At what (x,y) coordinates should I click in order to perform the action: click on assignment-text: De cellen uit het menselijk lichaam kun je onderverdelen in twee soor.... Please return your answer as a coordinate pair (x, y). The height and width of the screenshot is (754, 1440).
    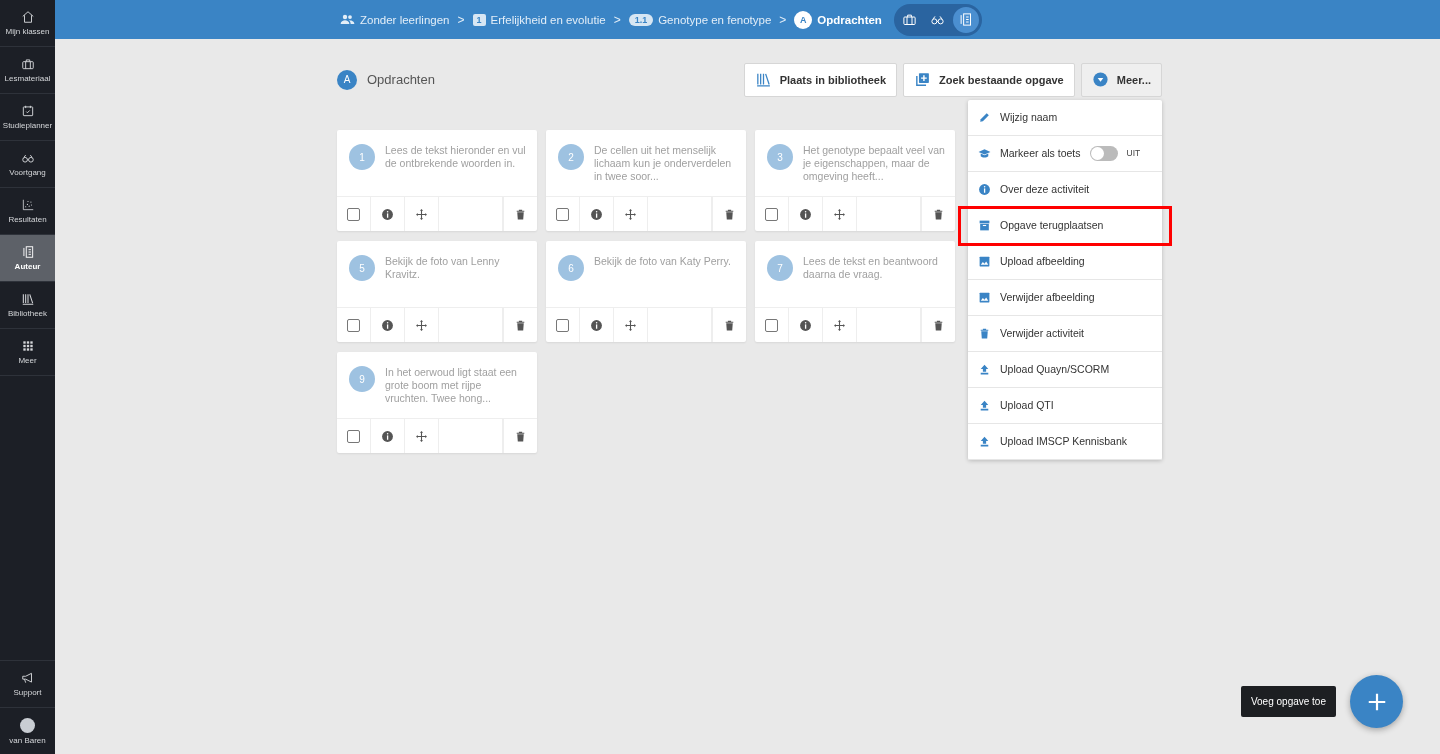
    Looking at the image, I should click on (663, 164).